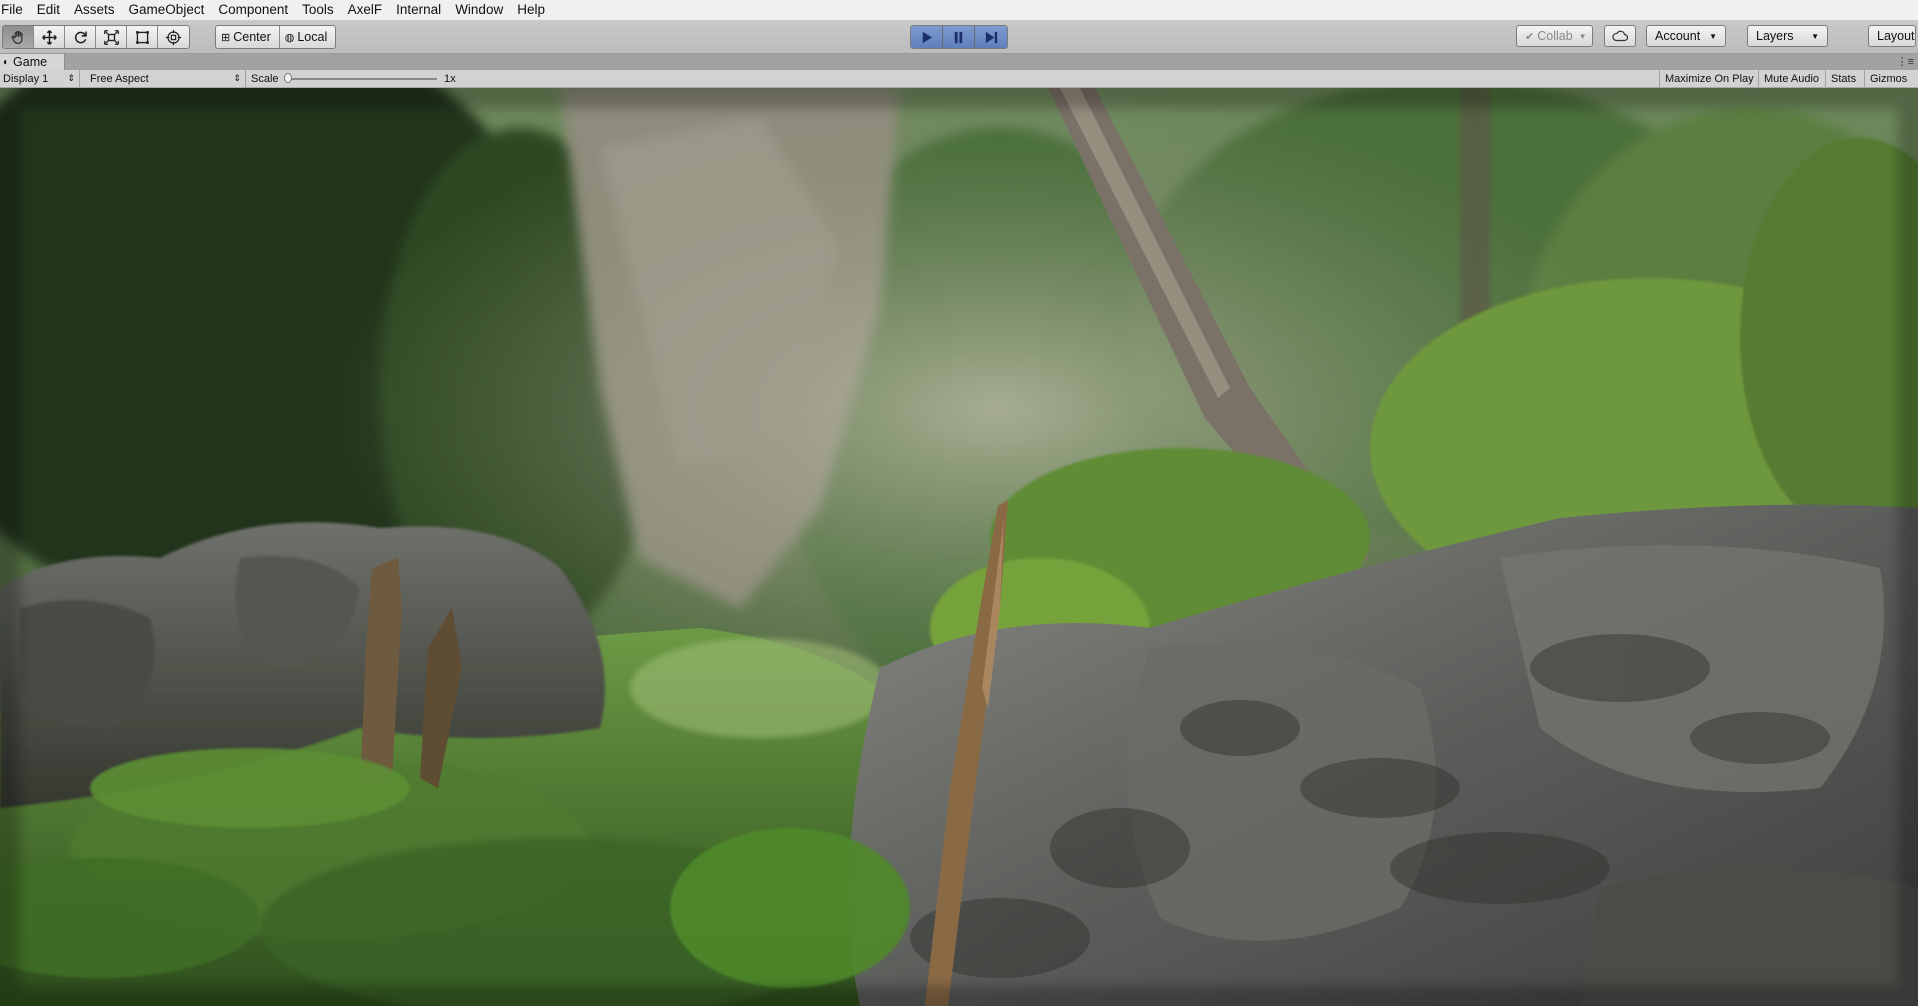 This screenshot has height=1006, width=1918. Describe the element at coordinates (253, 10) in the screenshot. I see `menu-component: Component` at that location.